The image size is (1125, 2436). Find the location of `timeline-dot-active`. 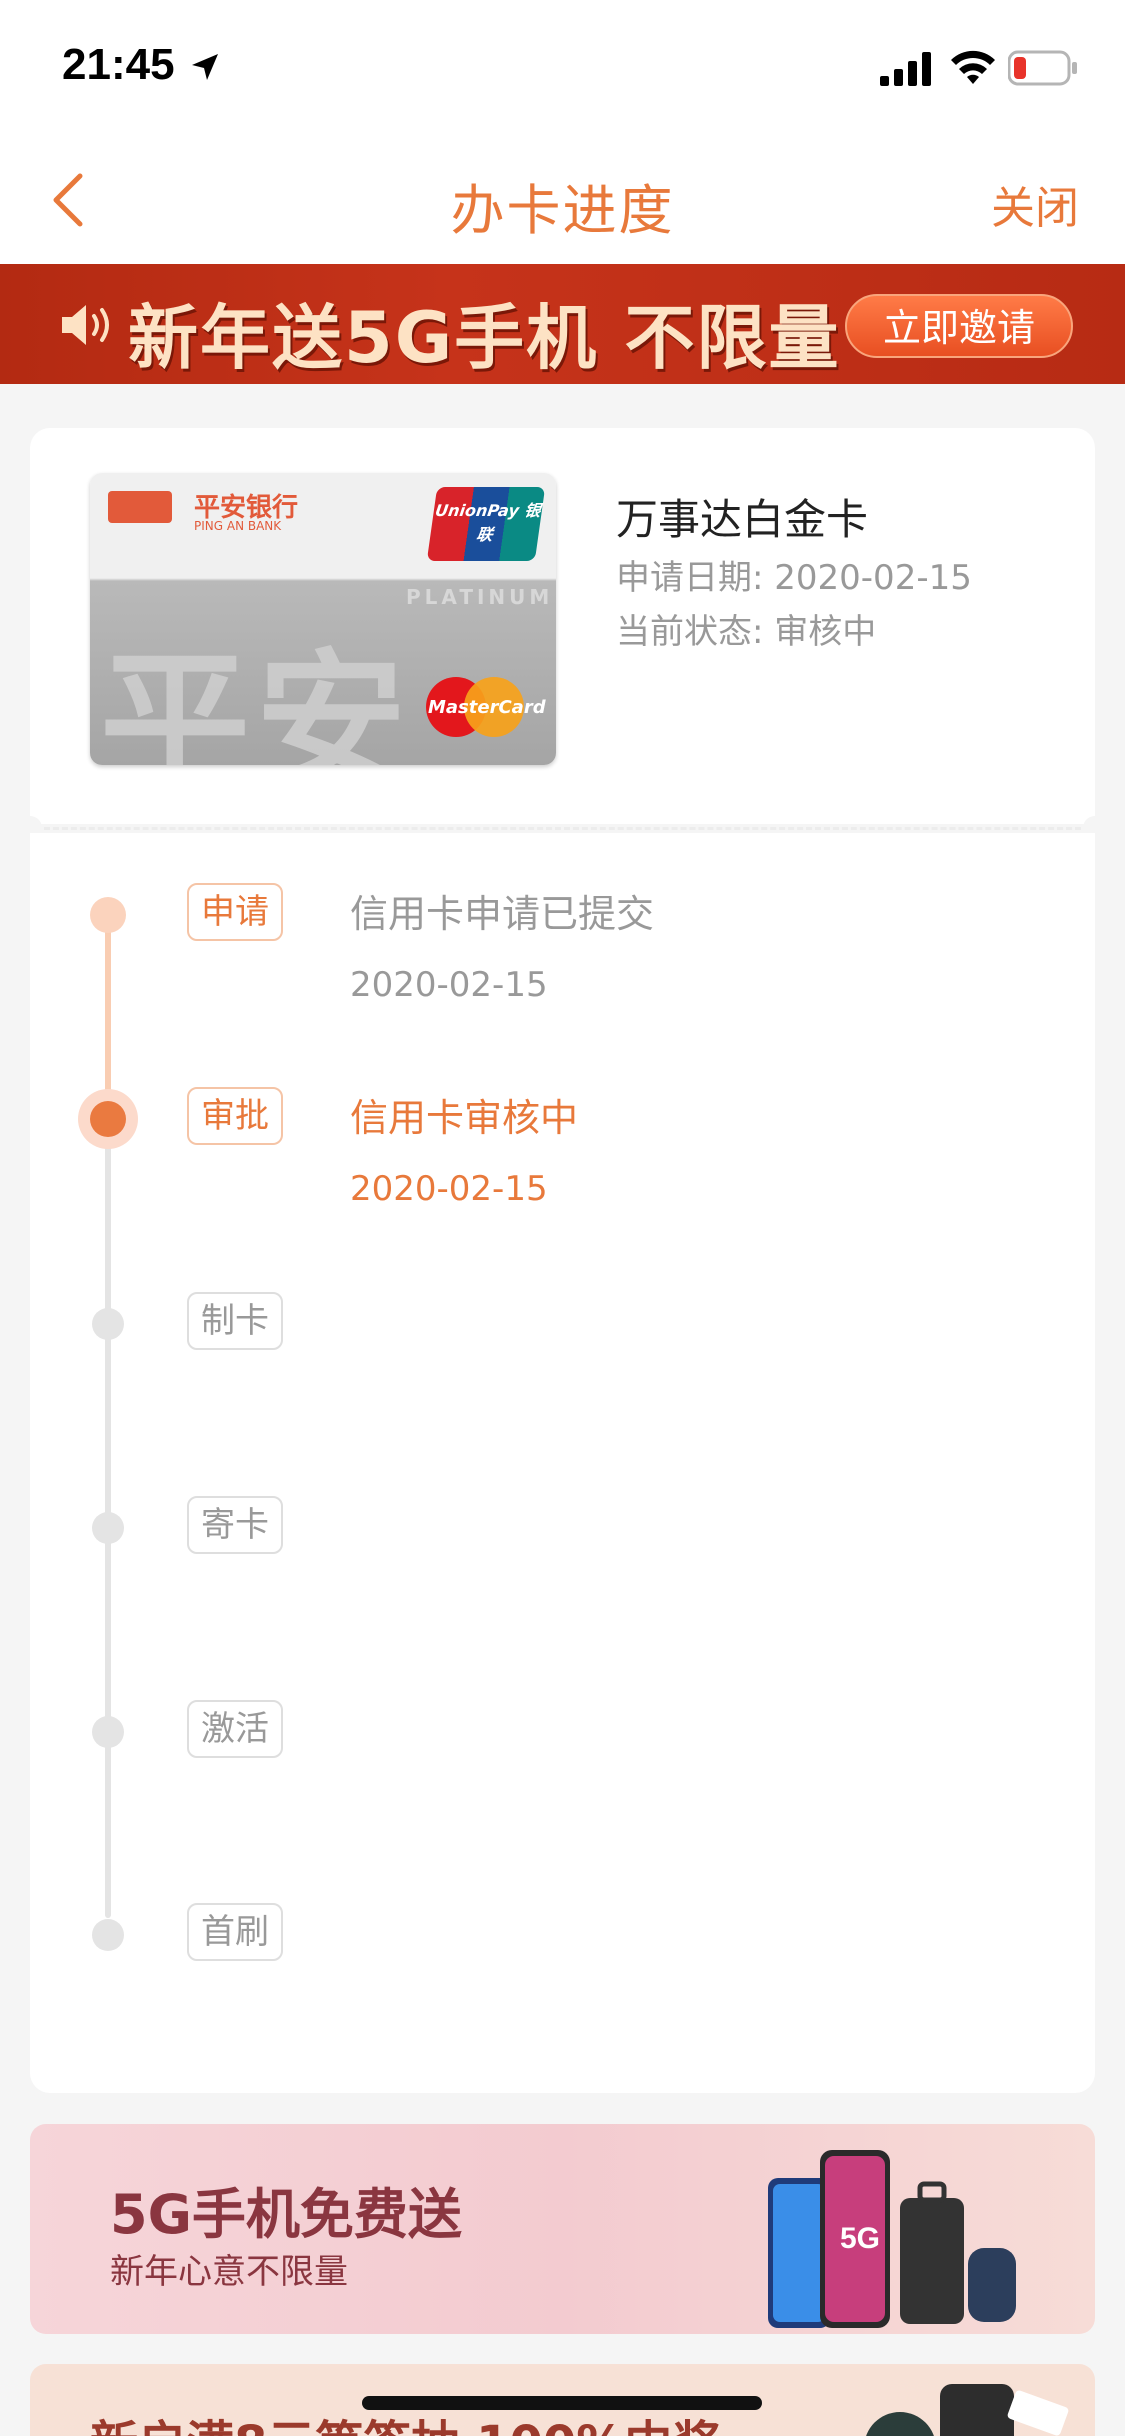

timeline-dot-active is located at coordinates (108, 1119).